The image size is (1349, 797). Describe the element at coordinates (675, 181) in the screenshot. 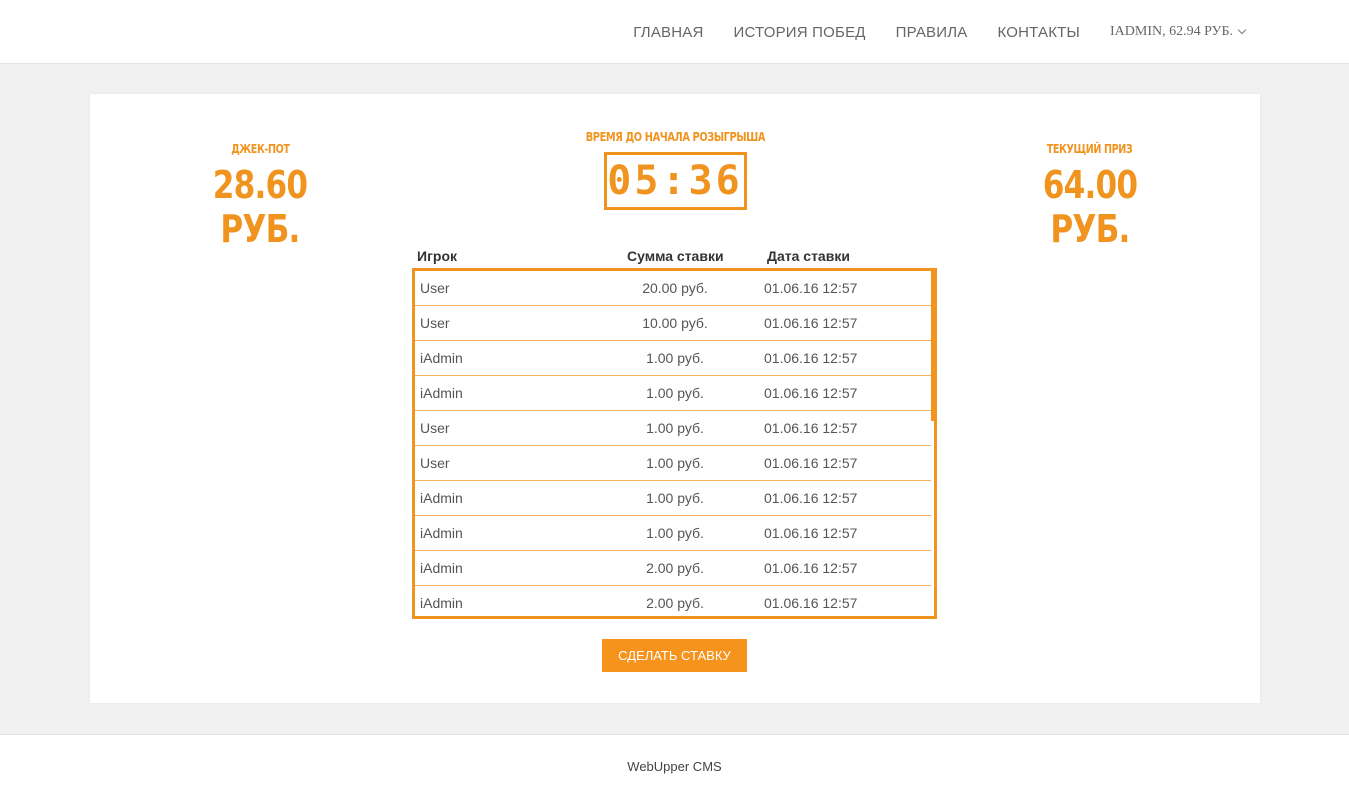

I see `countdown-timer: 05:36` at that location.